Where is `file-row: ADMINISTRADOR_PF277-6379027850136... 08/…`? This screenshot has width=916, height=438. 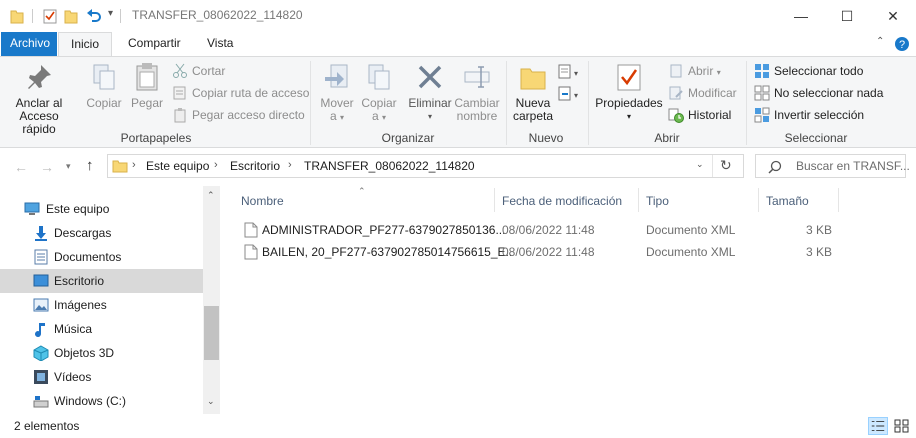
file-row: ADMINISTRADOR_PF277-6379027850136... 08/… is located at coordinates (540, 230).